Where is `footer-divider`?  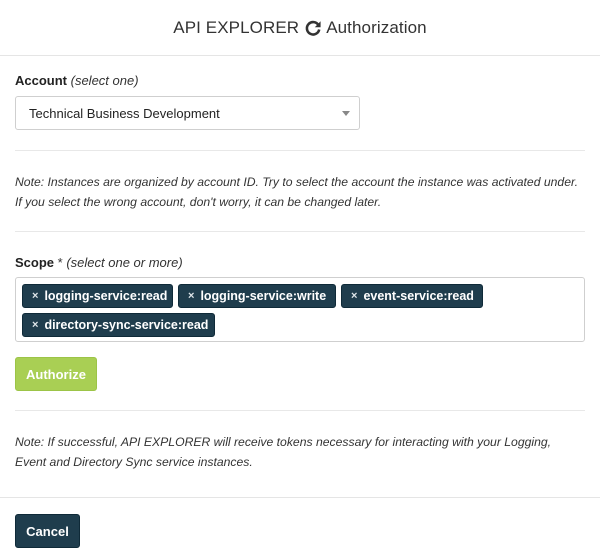
footer-divider is located at coordinates (300, 497).